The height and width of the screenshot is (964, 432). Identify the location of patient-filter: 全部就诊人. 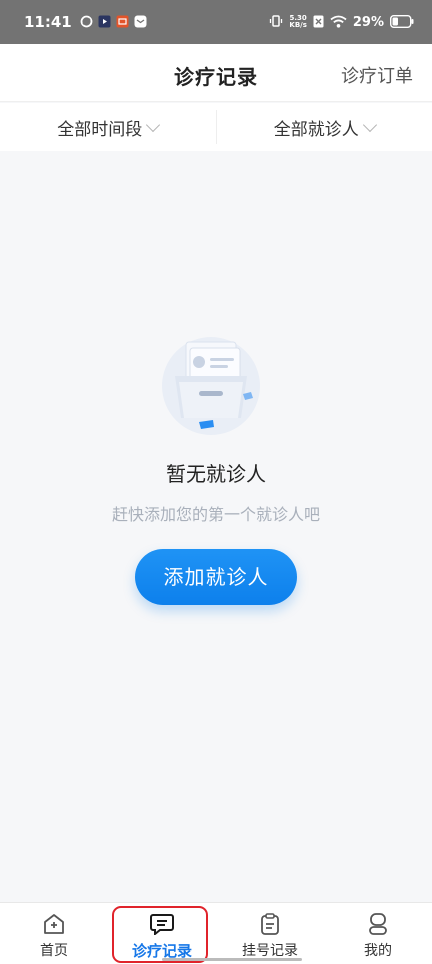
(324, 127).